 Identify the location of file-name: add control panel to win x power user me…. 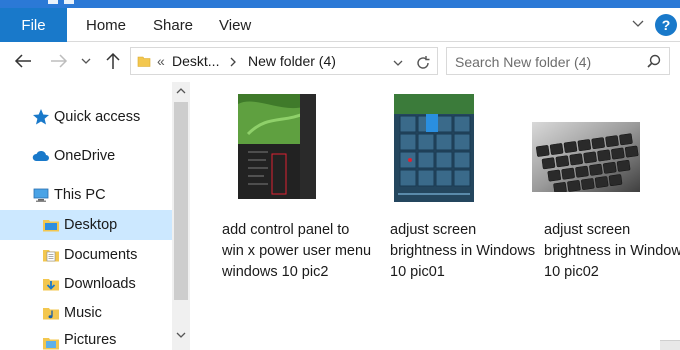
(297, 251).